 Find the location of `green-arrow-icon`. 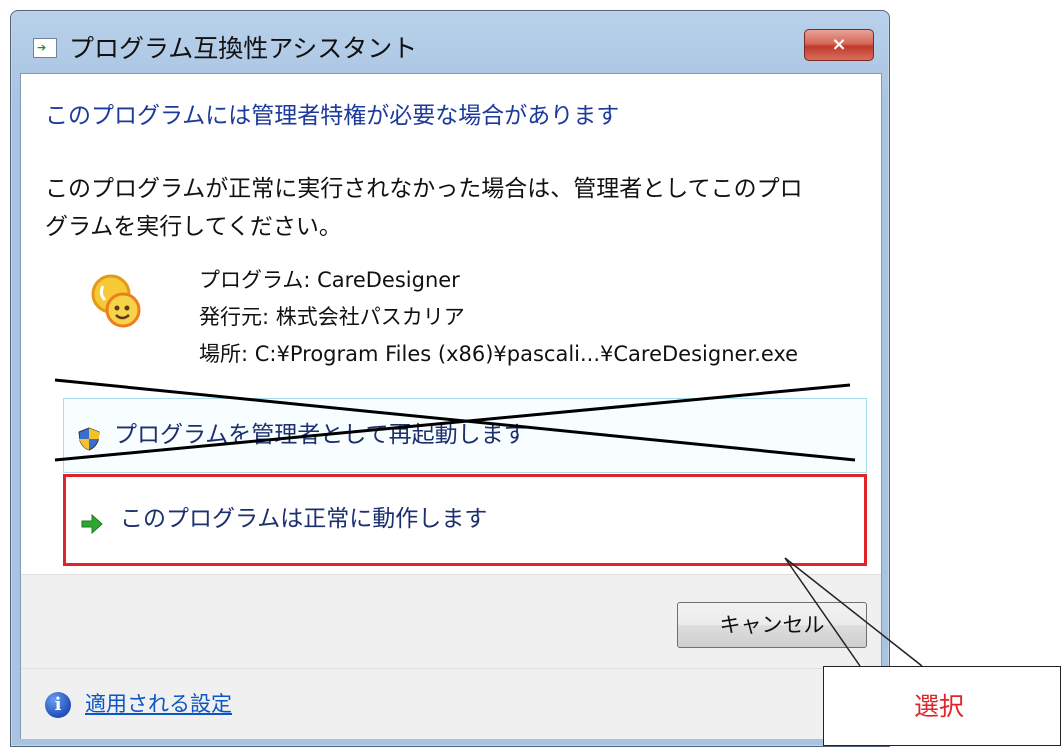

green-arrow-icon is located at coordinates (92, 524).